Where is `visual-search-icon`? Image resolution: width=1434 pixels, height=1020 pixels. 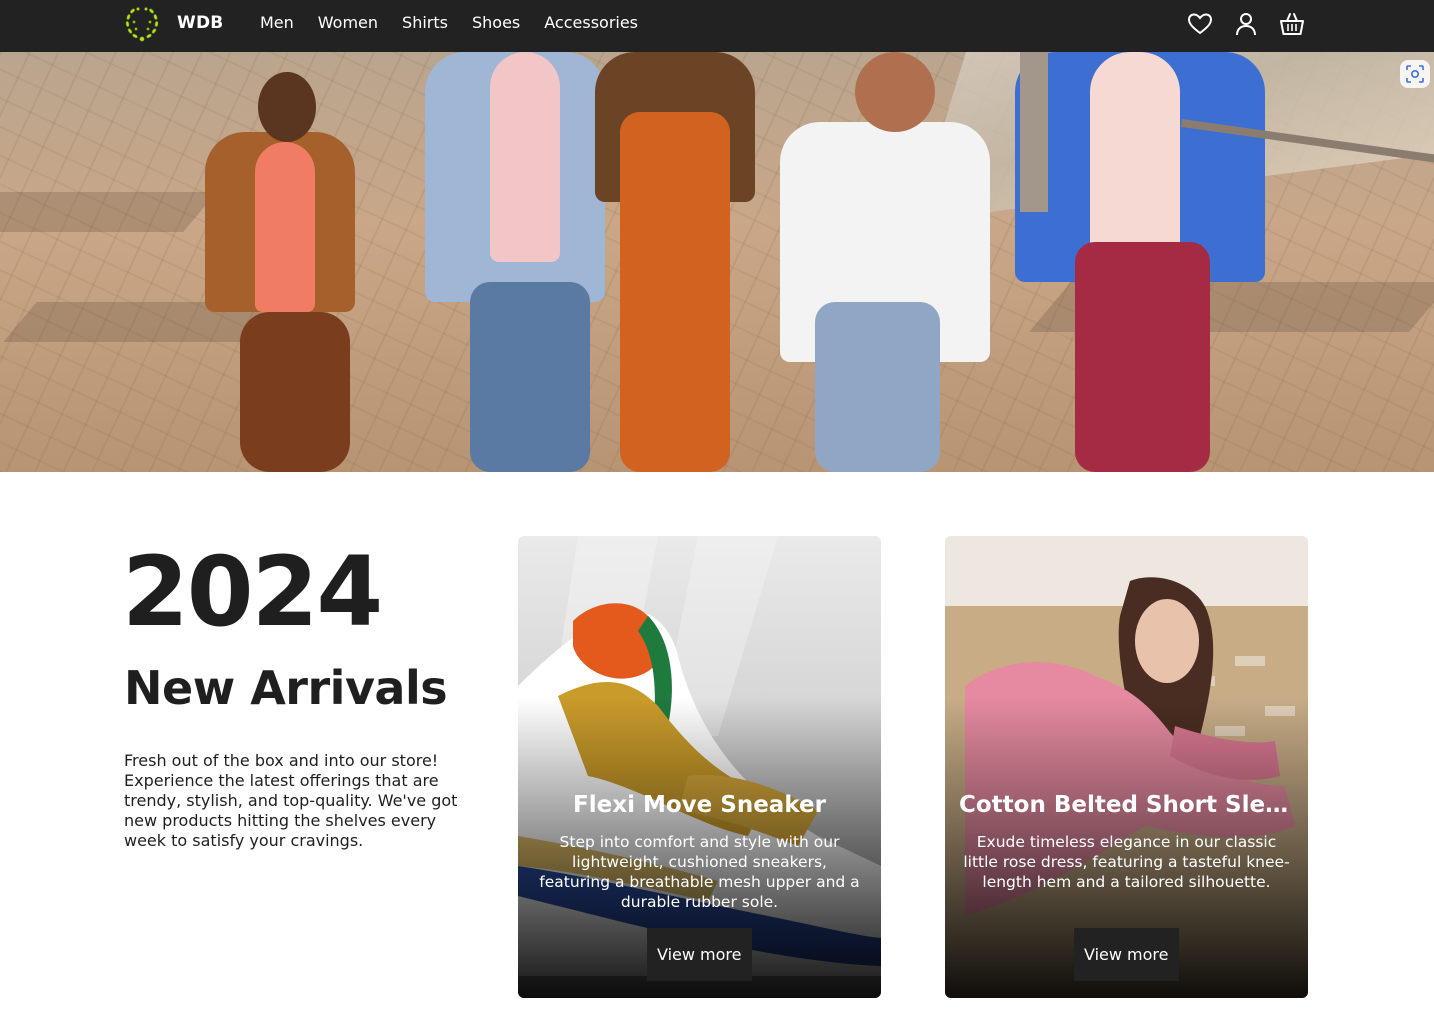
visual-search-icon is located at coordinates (1415, 74).